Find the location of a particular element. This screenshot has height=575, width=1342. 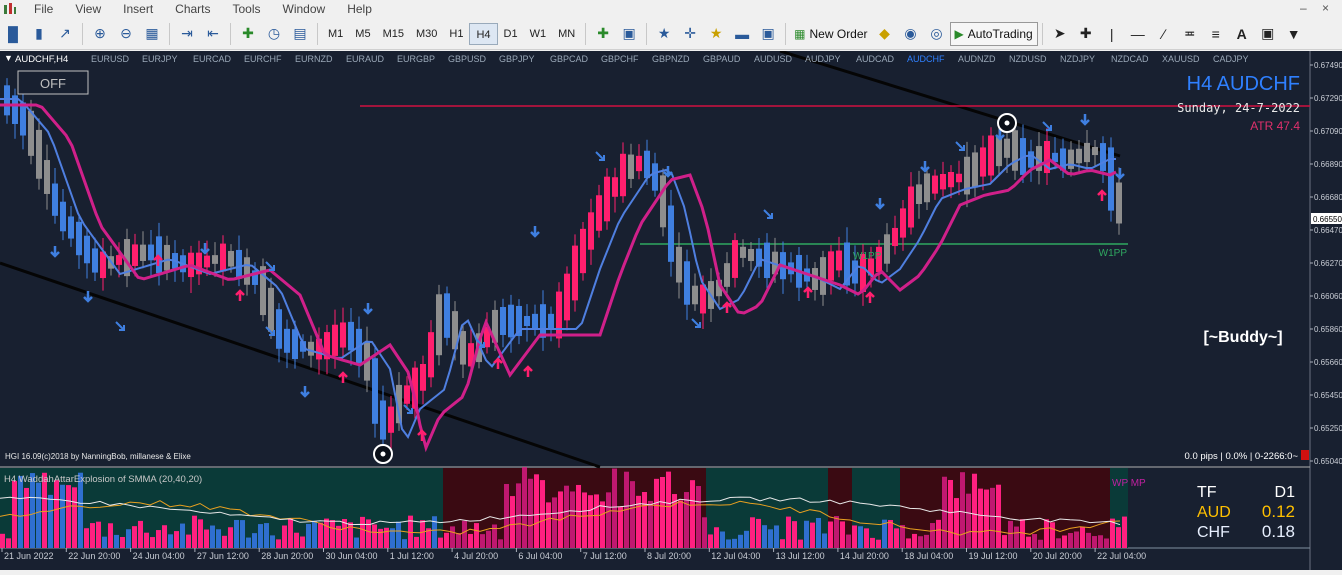

candlestick-icon: ▮ is located at coordinates (39, 34).